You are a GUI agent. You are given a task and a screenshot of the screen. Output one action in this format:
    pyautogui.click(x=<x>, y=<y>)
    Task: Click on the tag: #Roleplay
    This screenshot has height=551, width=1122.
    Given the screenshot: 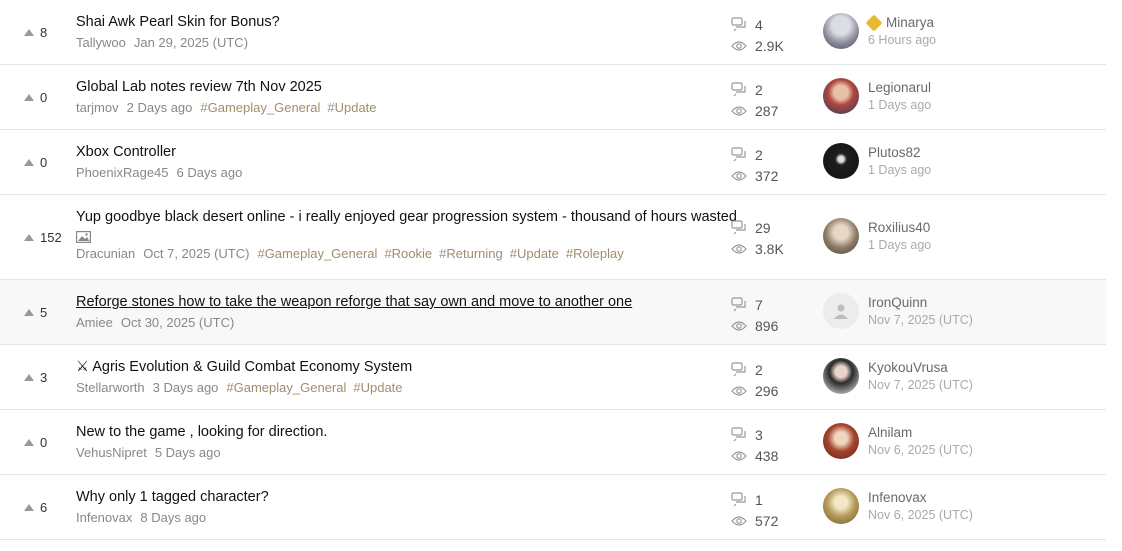 What is the action you would take?
    pyautogui.click(x=595, y=253)
    